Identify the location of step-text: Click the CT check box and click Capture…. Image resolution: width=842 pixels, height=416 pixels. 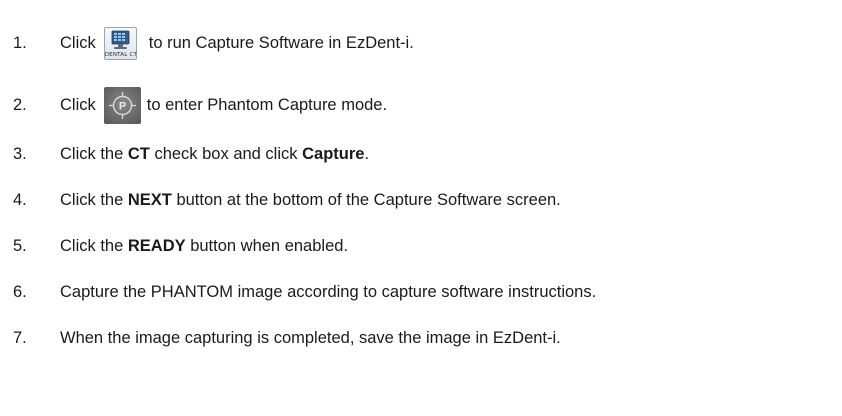
(214, 154).